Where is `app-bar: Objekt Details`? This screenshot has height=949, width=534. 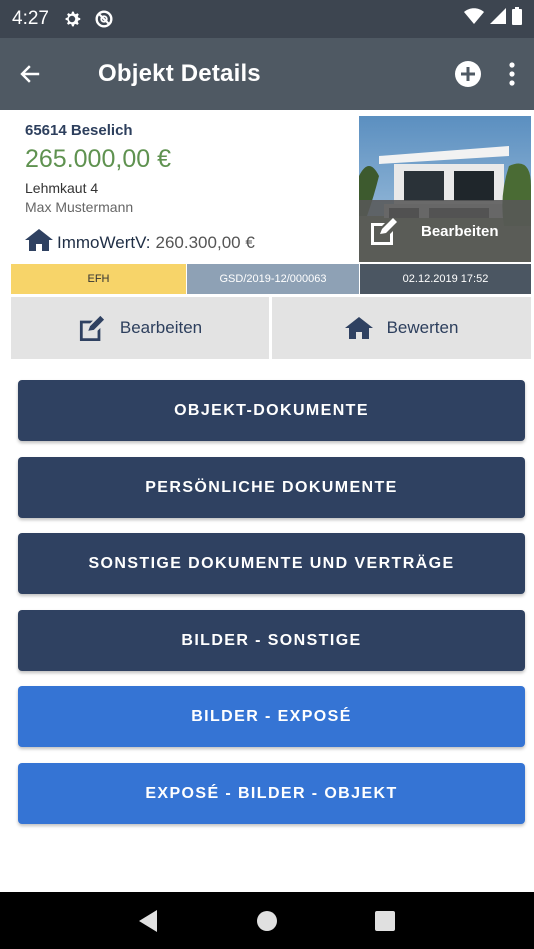 app-bar: Objekt Details is located at coordinates (267, 74).